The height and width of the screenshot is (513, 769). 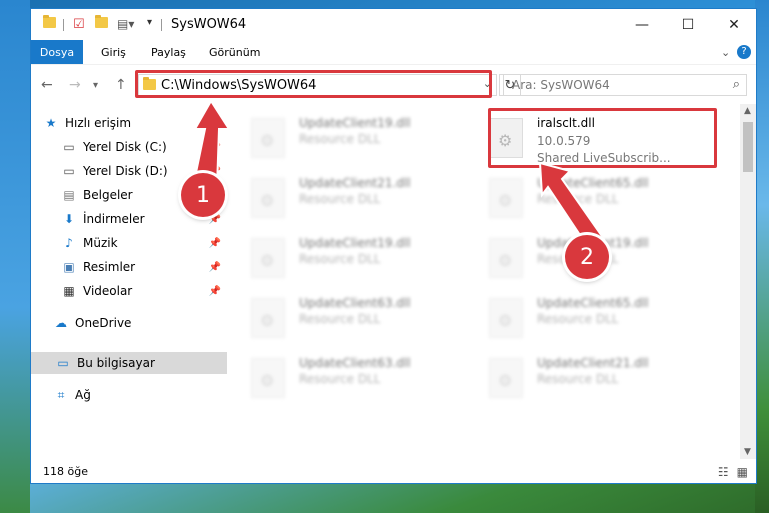 What do you see at coordinates (144, 291) in the screenshot?
I see `sidebar-item-videos: ▦ Videolar 📌` at bounding box center [144, 291].